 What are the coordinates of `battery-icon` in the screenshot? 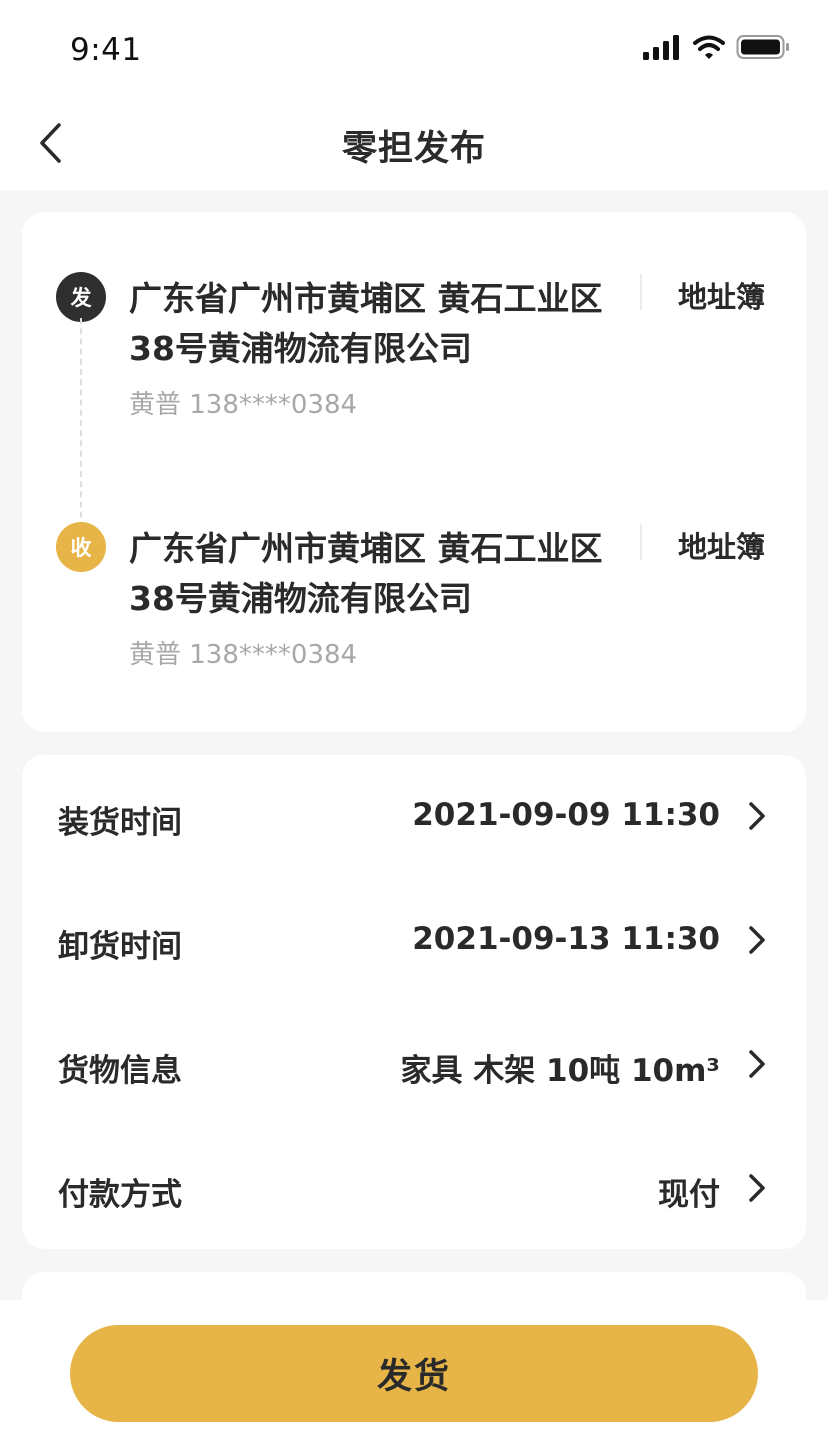 It's located at (762, 47).